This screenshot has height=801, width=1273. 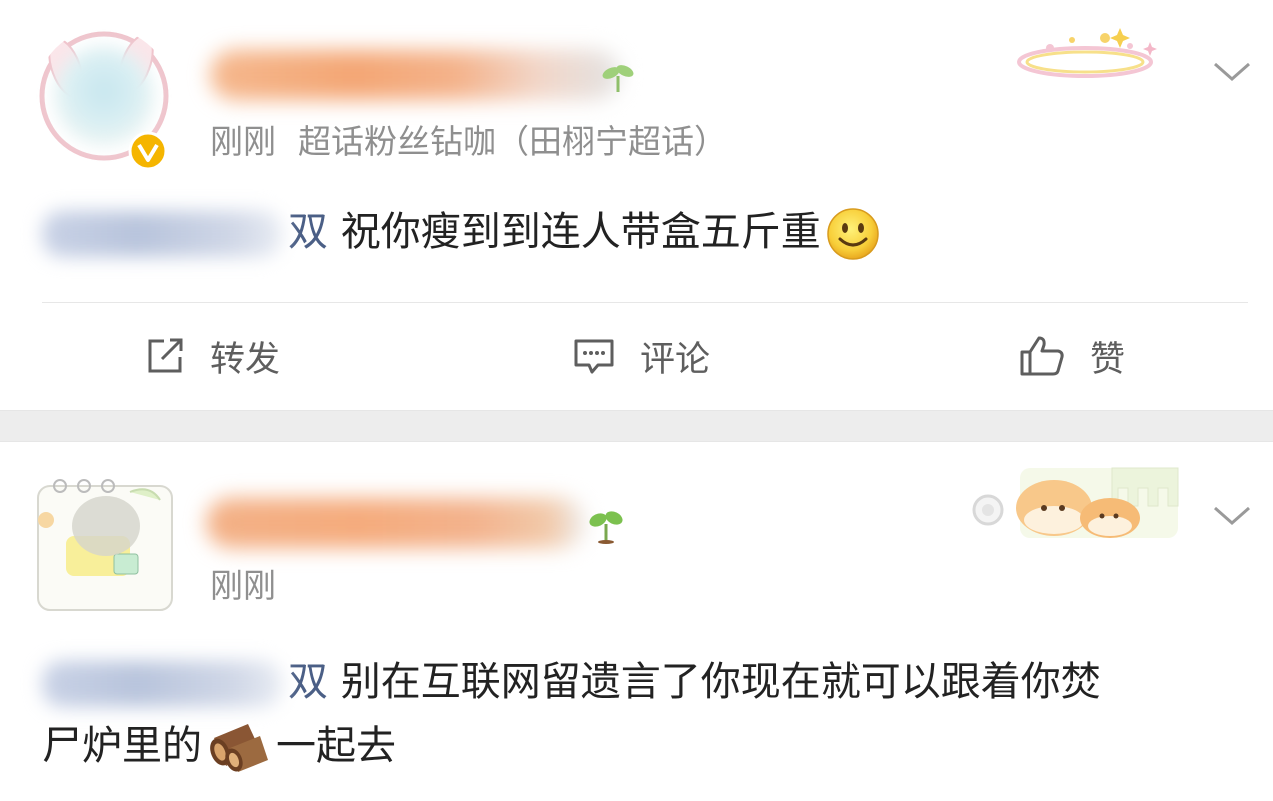 I want to click on like-button: 赞, so click(x=1071, y=356).